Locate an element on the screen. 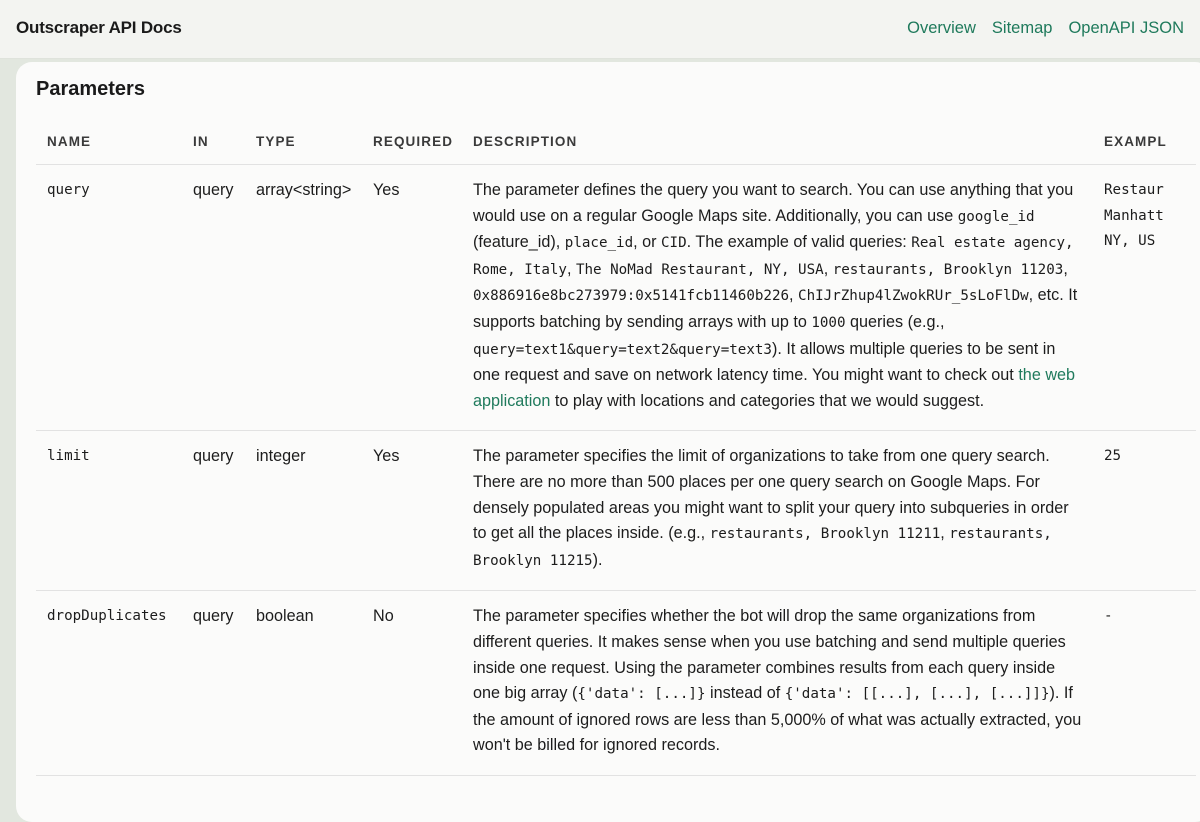 The height and width of the screenshot is (822, 1200). inline-code: ChIJrZhup4lZwokRUr_5sLoFlDw is located at coordinates (913, 296).